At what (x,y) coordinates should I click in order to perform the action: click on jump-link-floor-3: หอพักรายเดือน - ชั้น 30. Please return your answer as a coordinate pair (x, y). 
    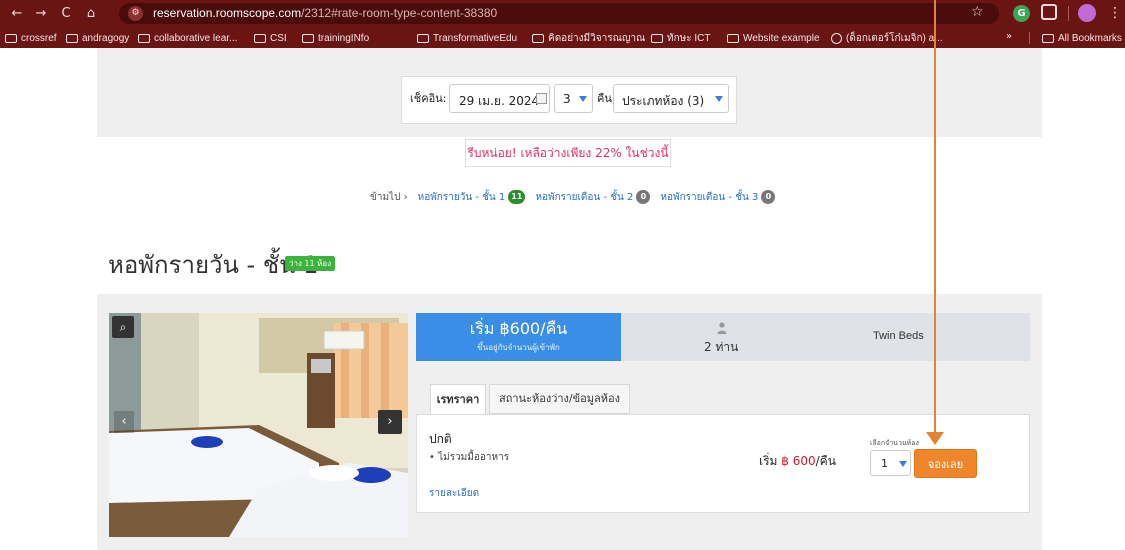
    Looking at the image, I should click on (718, 197).